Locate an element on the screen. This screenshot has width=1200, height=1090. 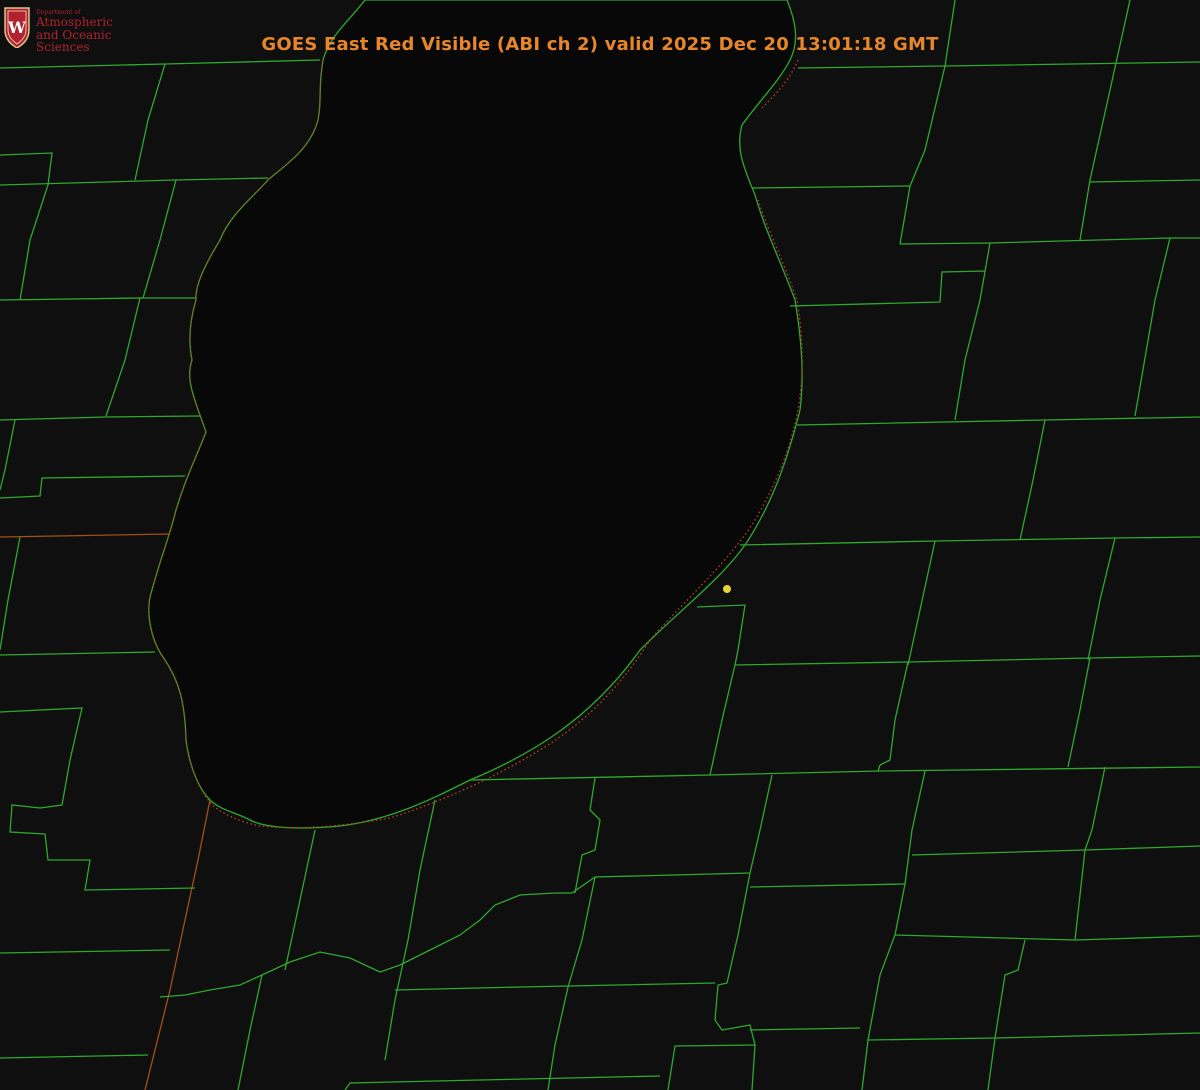
logo-line-atmospheric: Atmospheric is located at coordinates (74, 22).